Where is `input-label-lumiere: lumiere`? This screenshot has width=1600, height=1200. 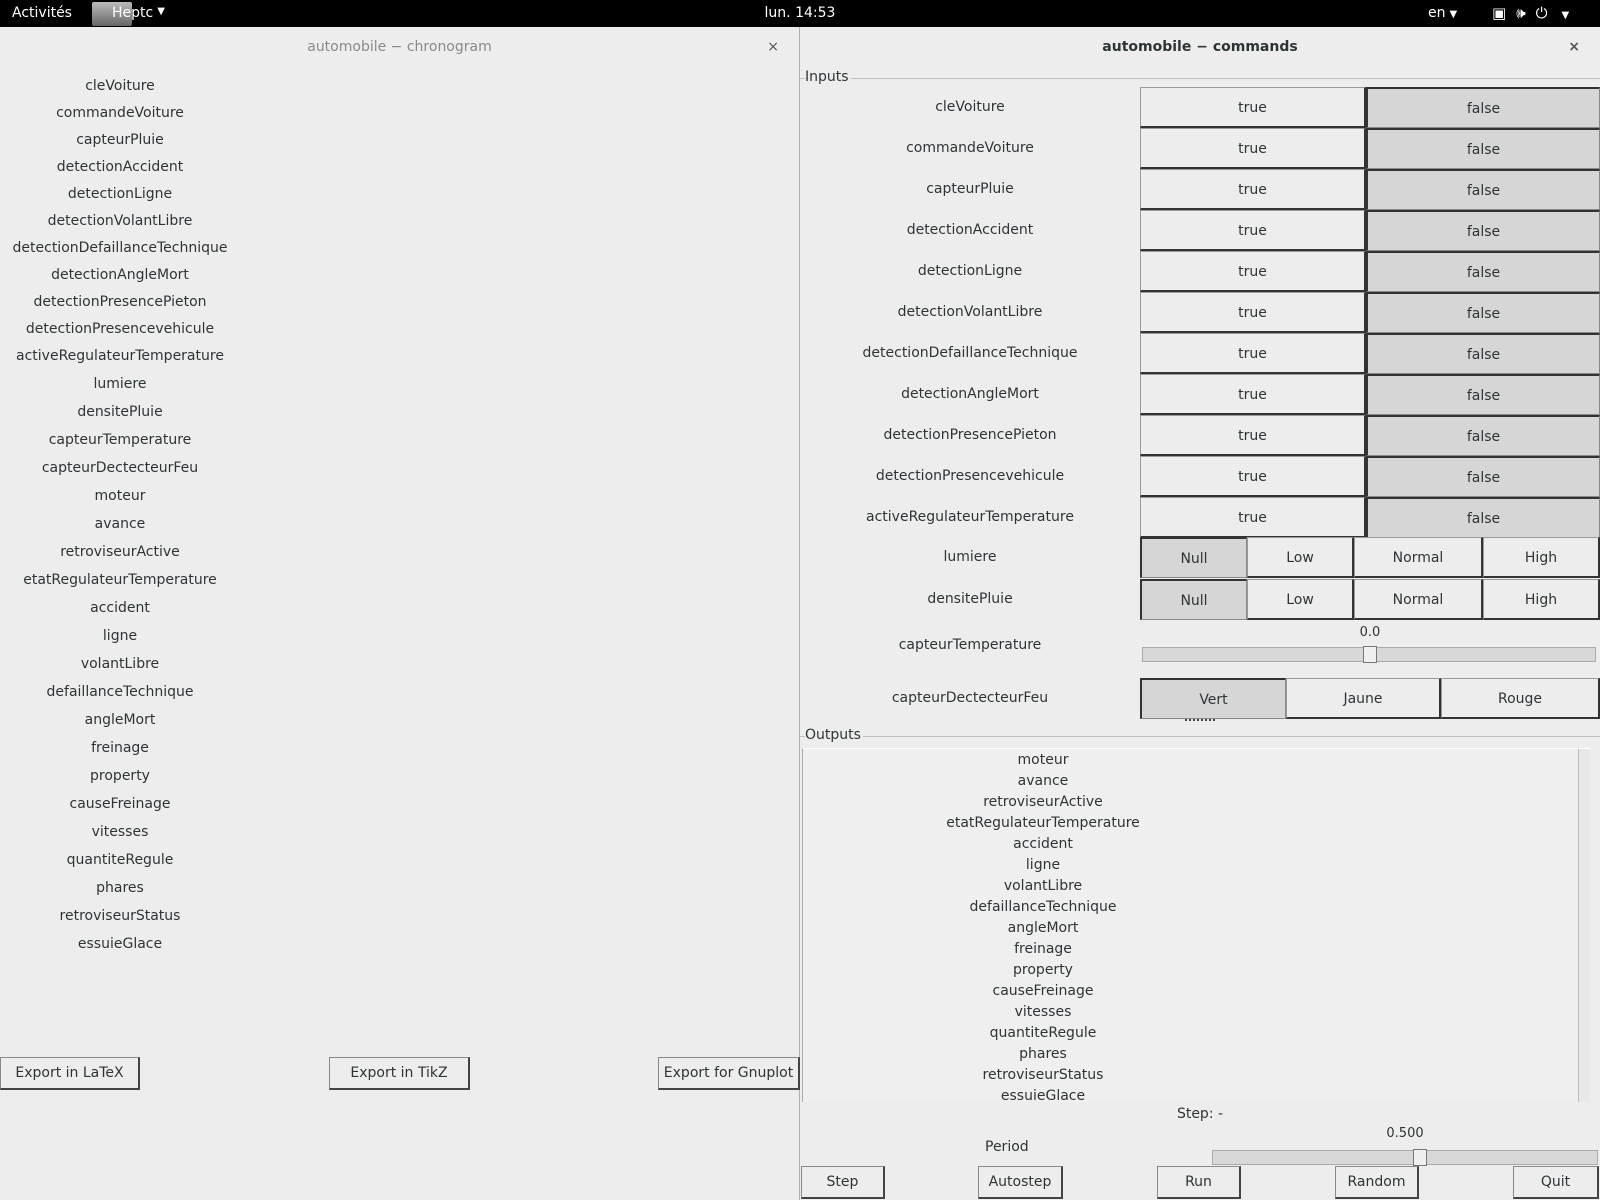 input-label-lumiere: lumiere is located at coordinates (970, 557).